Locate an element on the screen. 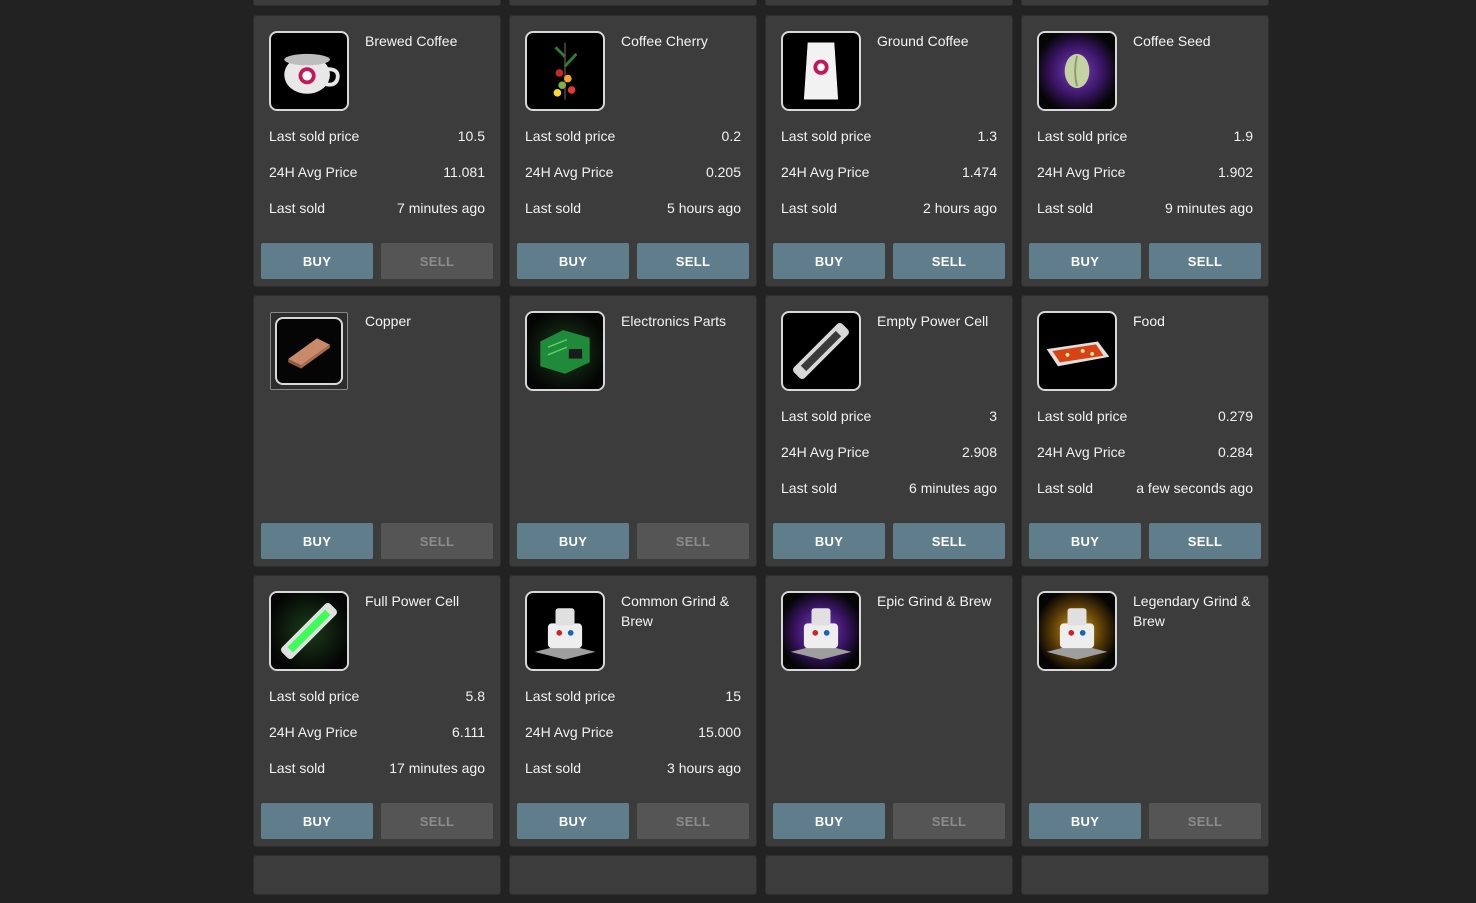 The image size is (1476, 903). avg-price-row: 24H Avg Price 1.902 is located at coordinates (1145, 180).